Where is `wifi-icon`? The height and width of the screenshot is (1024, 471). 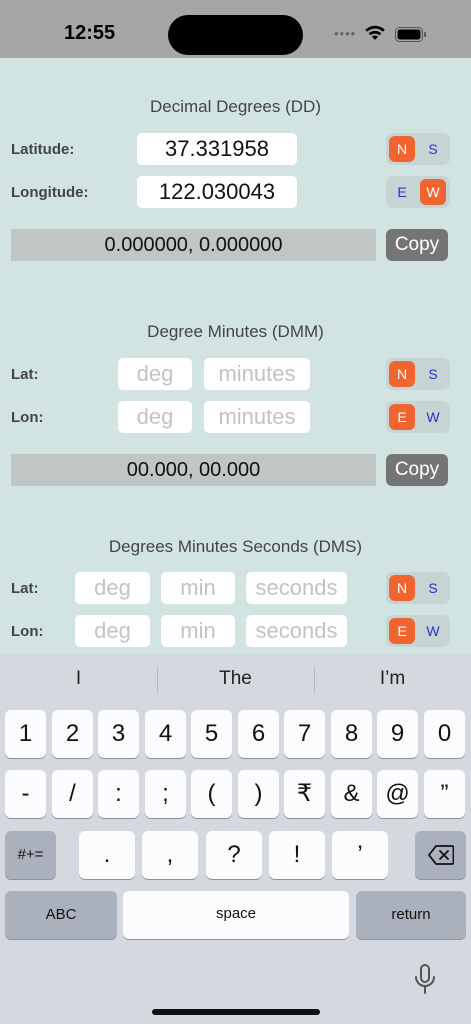
wifi-icon is located at coordinates (375, 32).